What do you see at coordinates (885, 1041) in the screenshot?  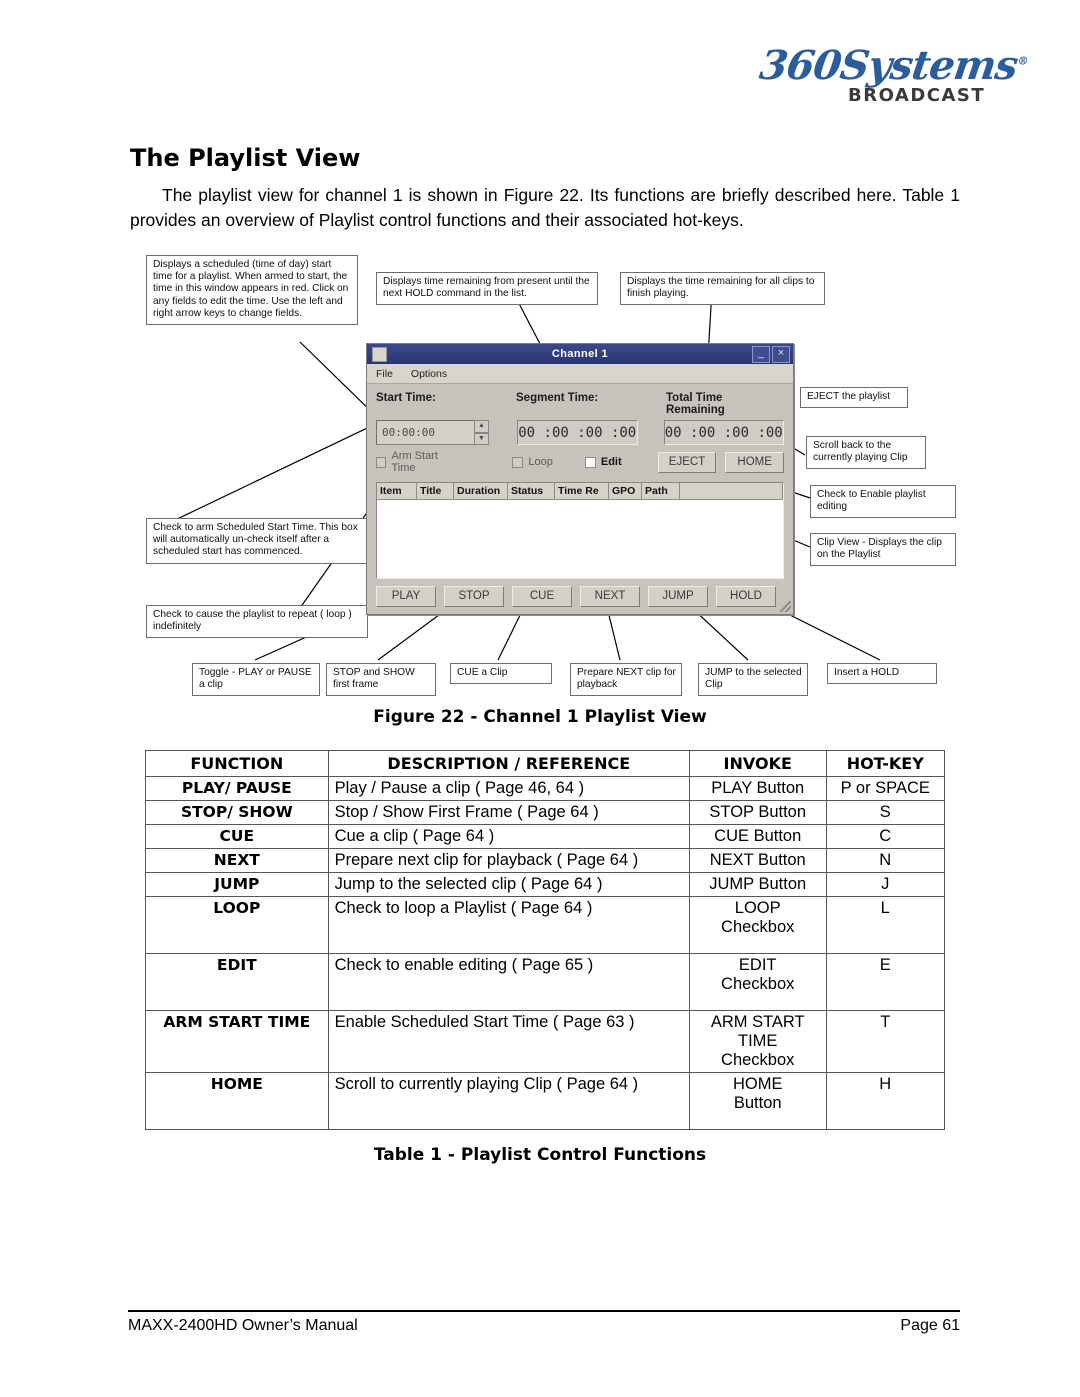 I see `cell-hotkey: T` at bounding box center [885, 1041].